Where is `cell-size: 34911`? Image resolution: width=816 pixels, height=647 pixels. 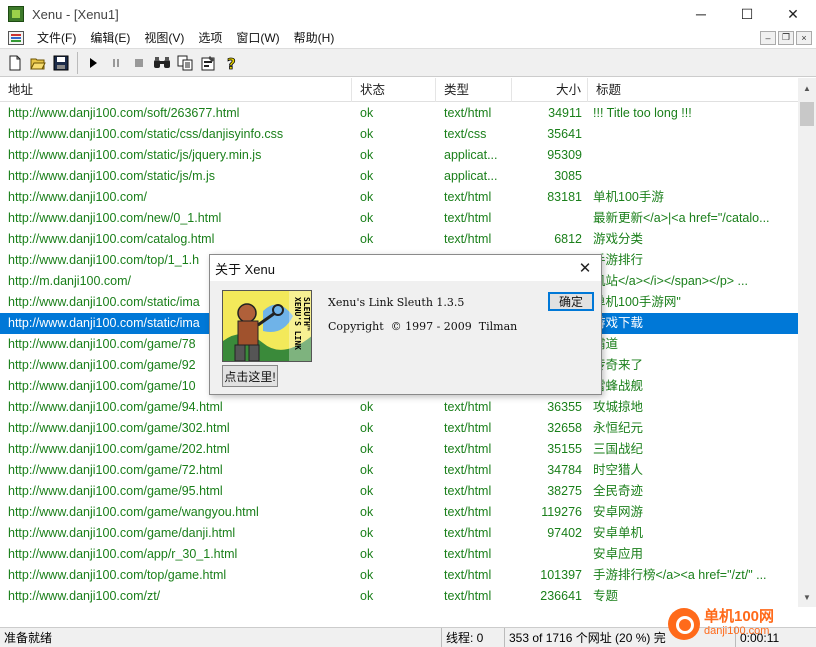
cell-size: 34911 is located at coordinates (565, 113).